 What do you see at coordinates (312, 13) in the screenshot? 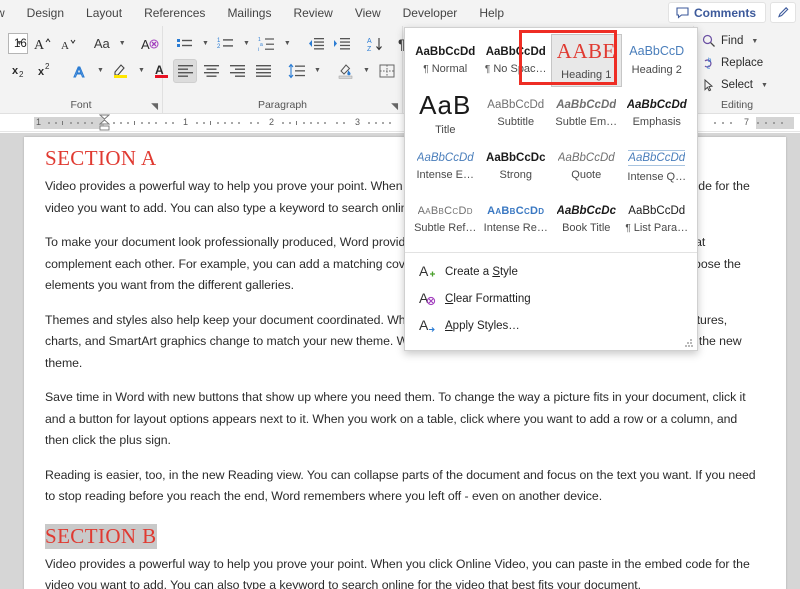
I see `tab-review: Review` at bounding box center [312, 13].